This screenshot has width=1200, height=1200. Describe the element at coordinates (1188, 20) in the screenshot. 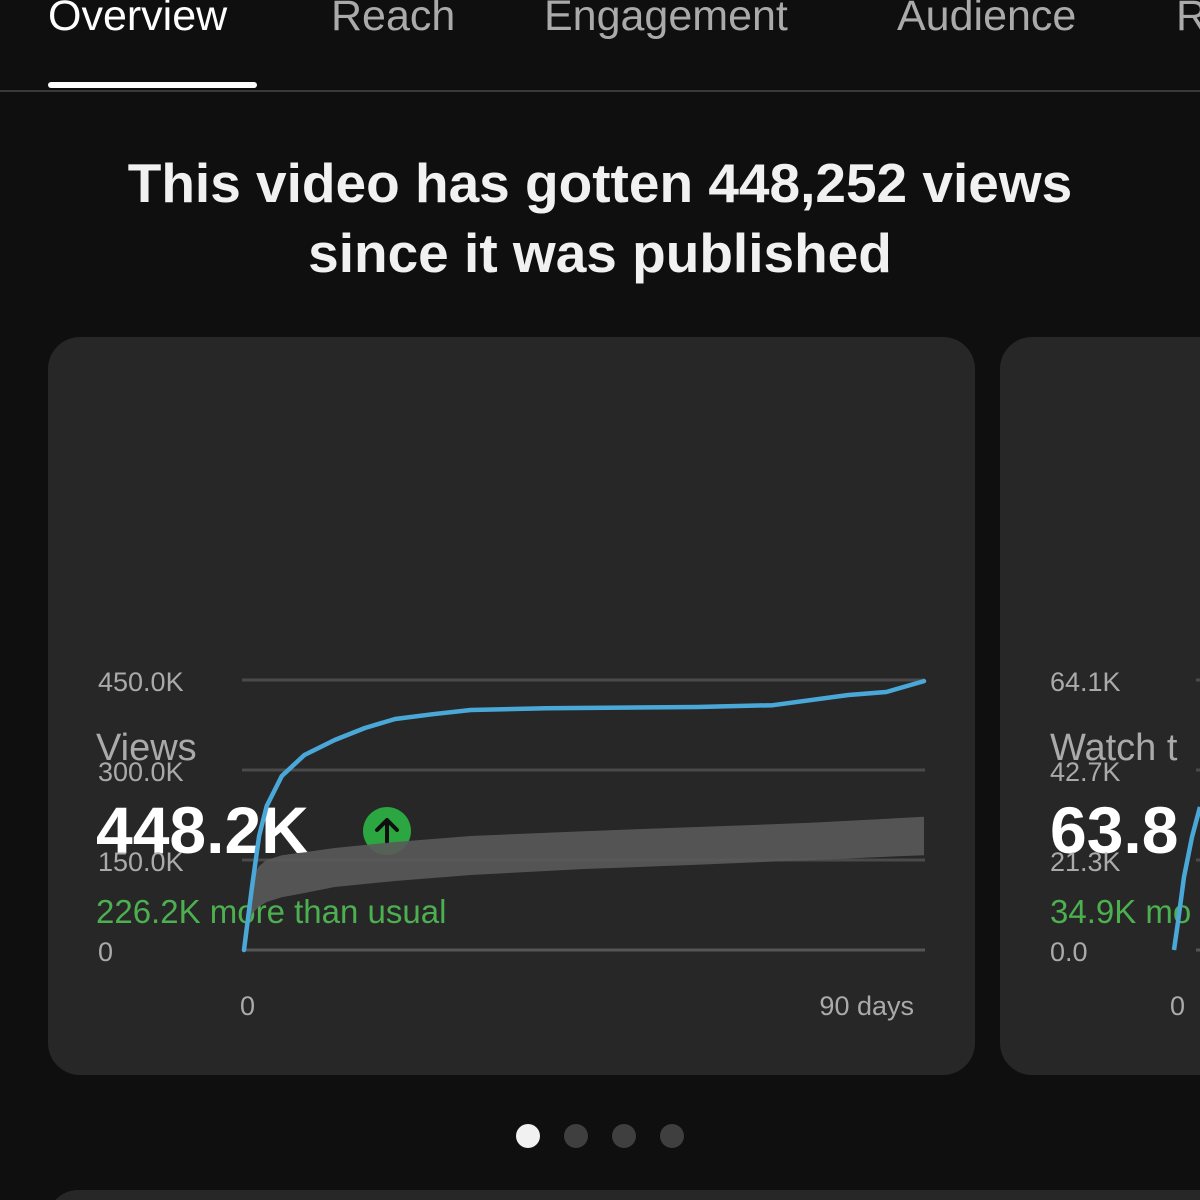

I see `tab-research: R` at that location.